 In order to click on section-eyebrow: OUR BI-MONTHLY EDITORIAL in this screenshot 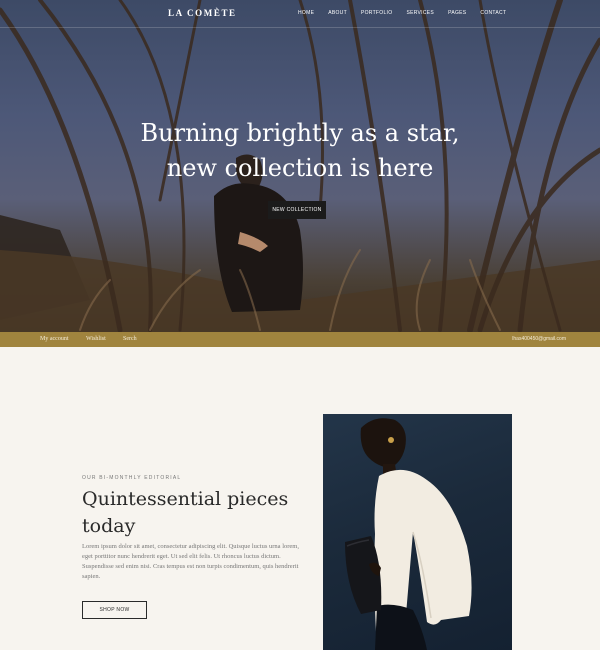, I will do `click(132, 478)`.